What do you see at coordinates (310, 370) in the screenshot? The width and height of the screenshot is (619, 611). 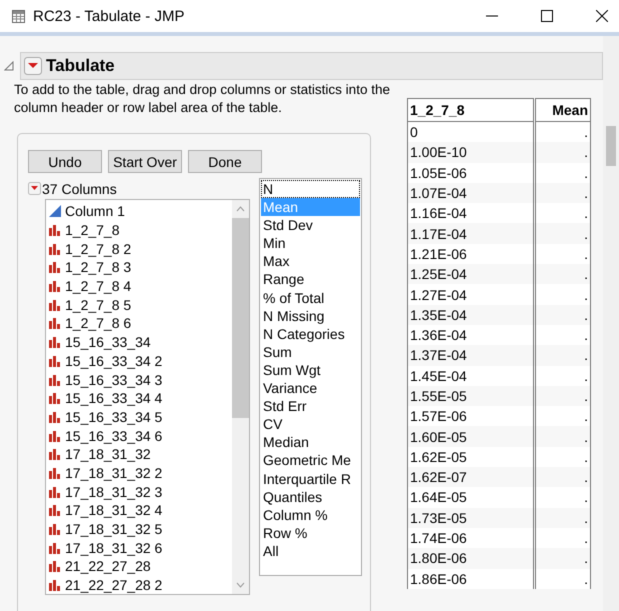 I see `statistic-item: Sum Wgt` at bounding box center [310, 370].